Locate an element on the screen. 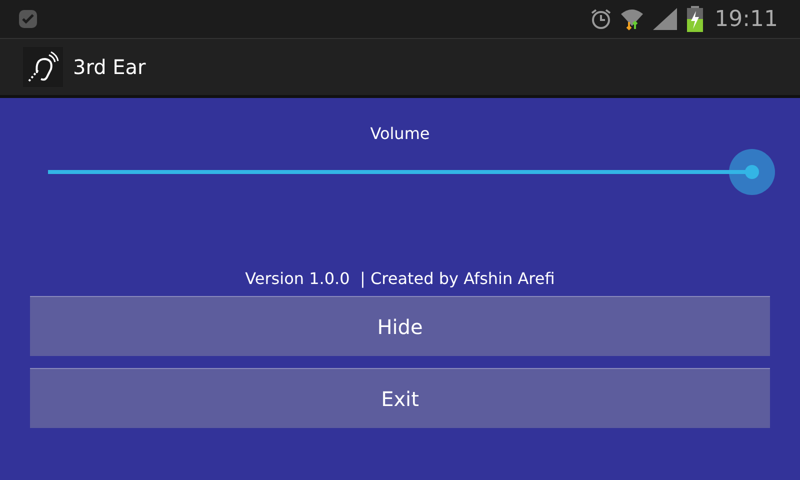  volume-label: Volume is located at coordinates (400, 133).